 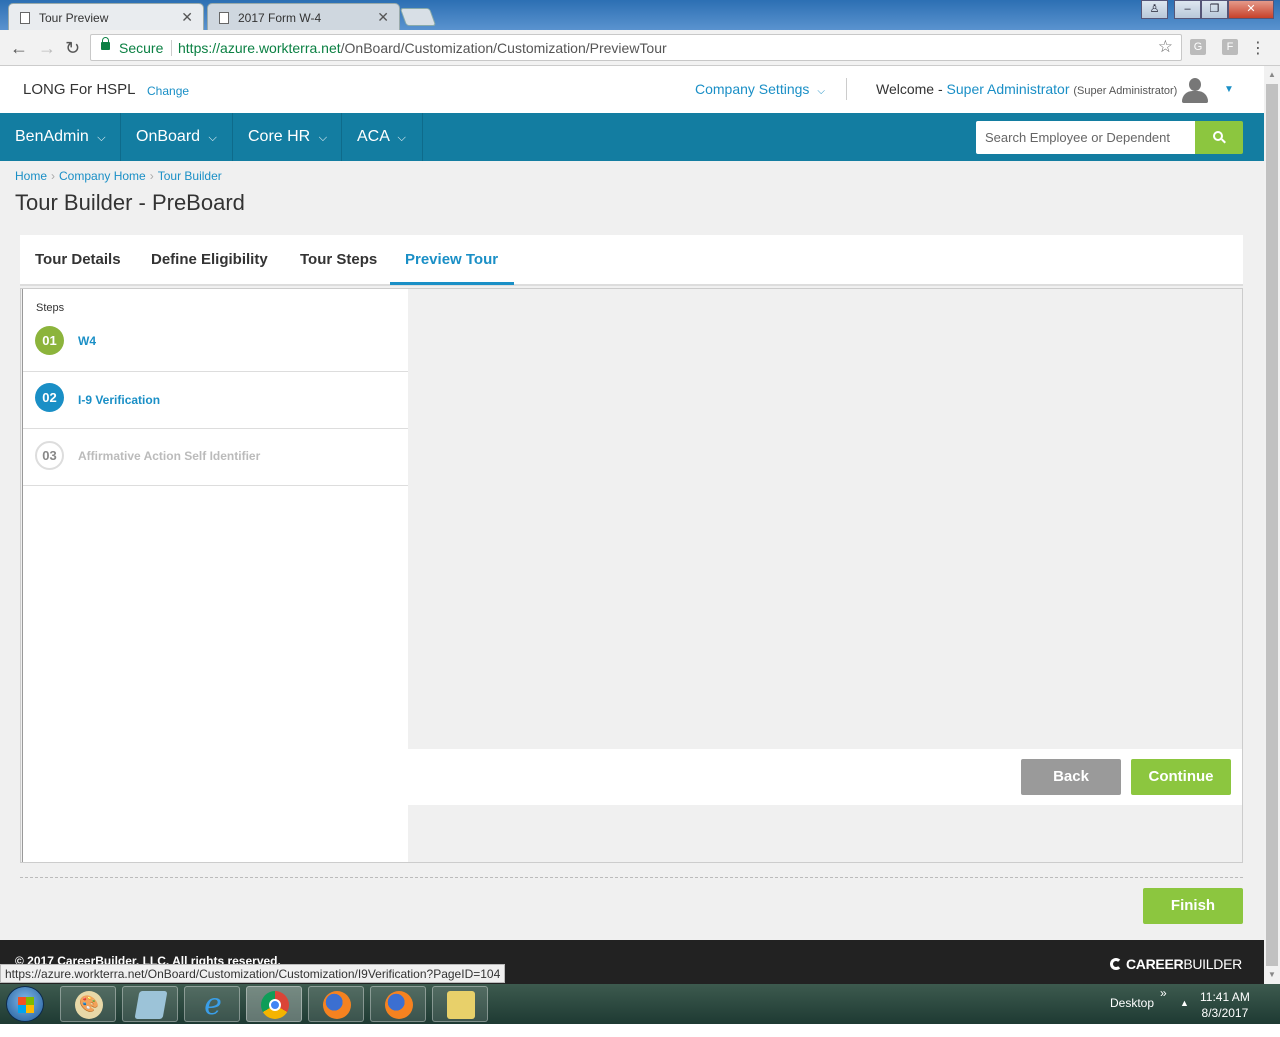 I want to click on screen-bottom-edge, so click(x=640, y=1030).